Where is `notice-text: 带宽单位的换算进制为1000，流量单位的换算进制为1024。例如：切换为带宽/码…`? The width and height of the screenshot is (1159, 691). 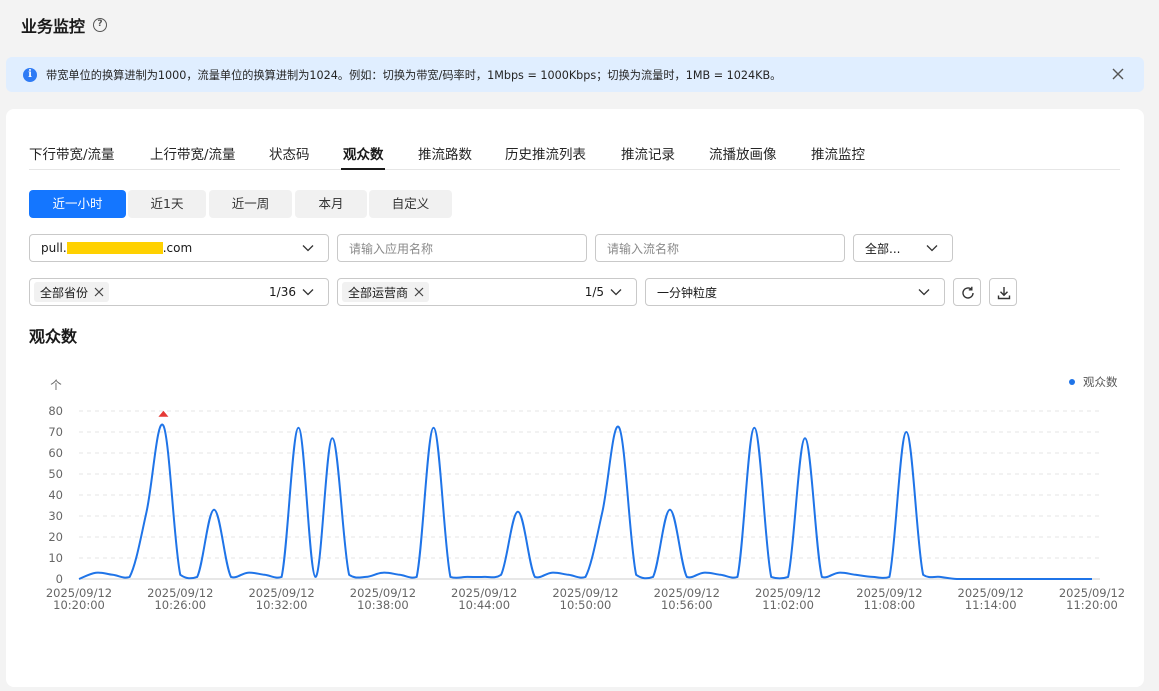
notice-text: 带宽单位的换算进制为1000，流量单位的换算进制为1024。例如：切换为带宽/码… is located at coordinates (414, 75).